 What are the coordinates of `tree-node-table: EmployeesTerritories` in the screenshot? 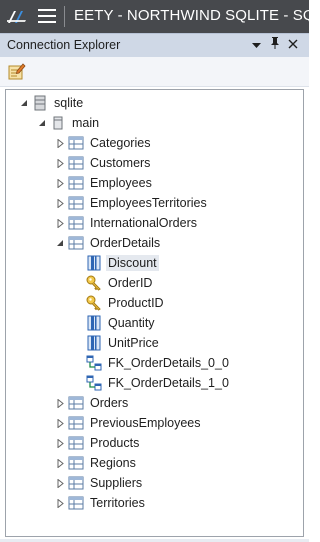 It's located at (131, 203).